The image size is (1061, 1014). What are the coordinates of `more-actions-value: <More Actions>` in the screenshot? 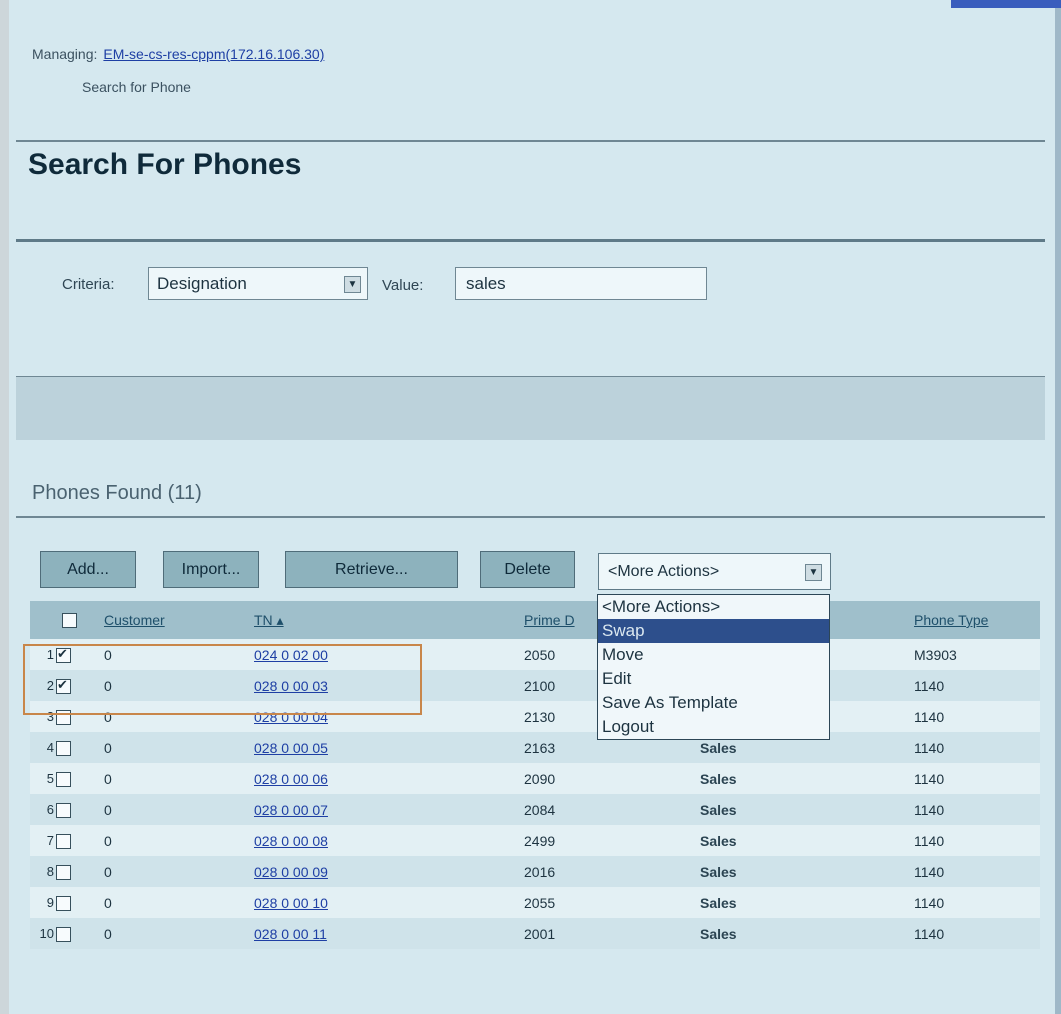 It's located at (664, 571).